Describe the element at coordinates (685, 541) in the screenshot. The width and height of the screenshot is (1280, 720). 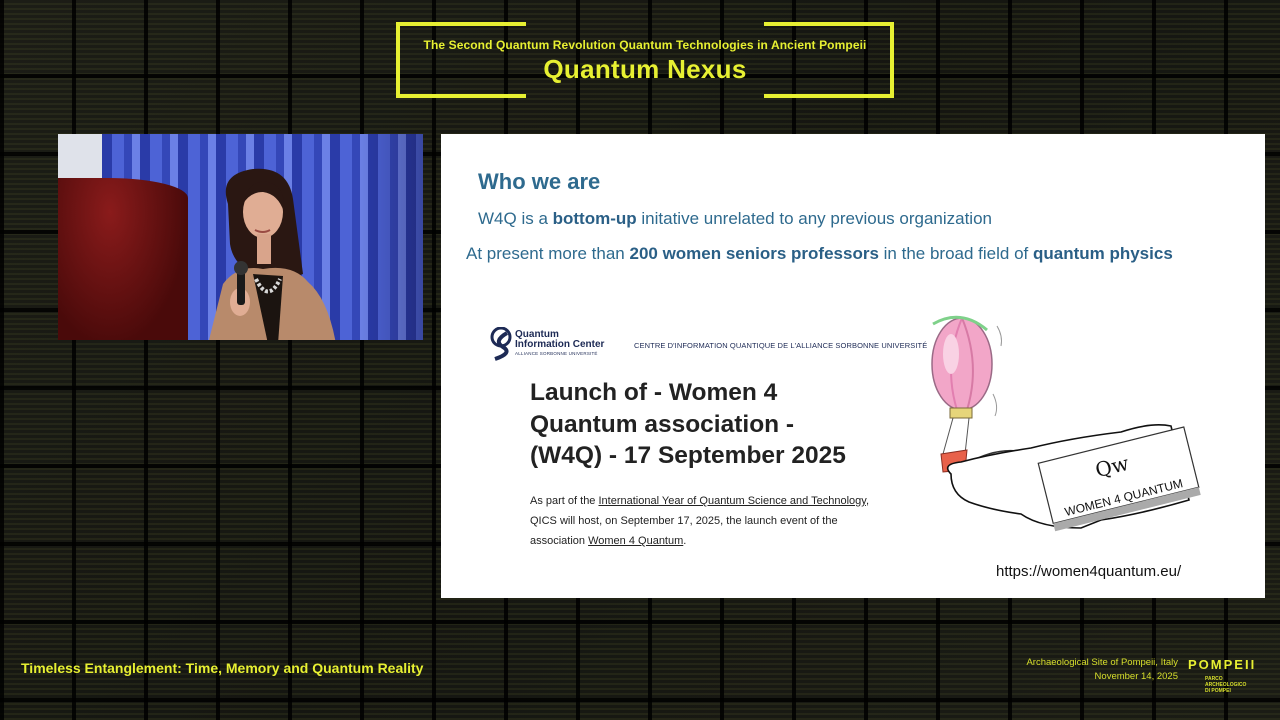
I see `launch-body-part-3: .` at that location.